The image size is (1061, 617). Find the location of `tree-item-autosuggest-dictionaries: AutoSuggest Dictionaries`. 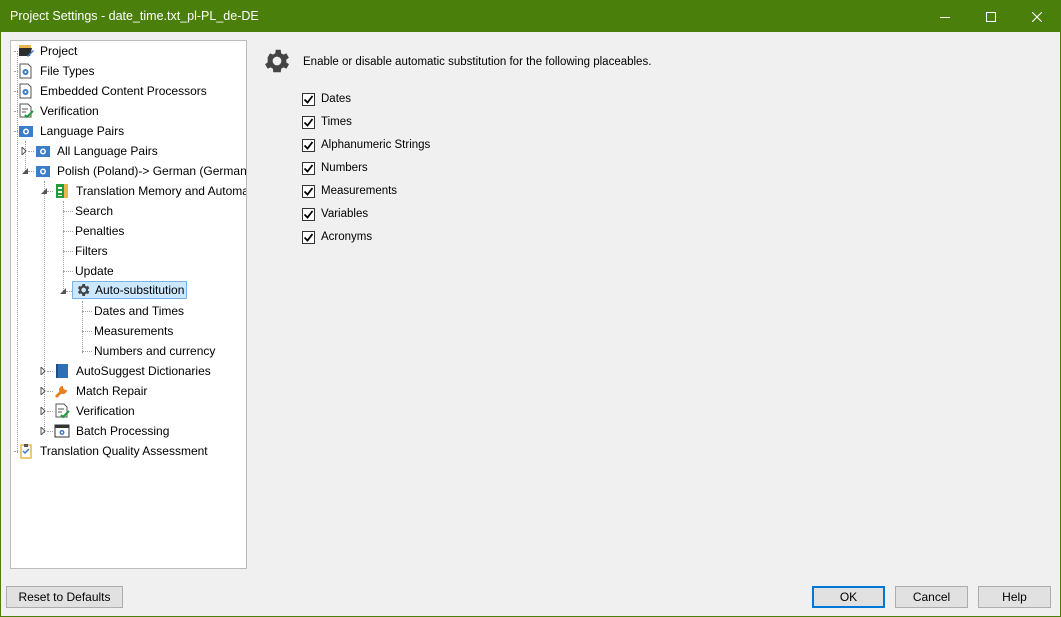

tree-item-autosuggest-dictionaries: AutoSuggest Dictionaries is located at coordinates (126, 371).